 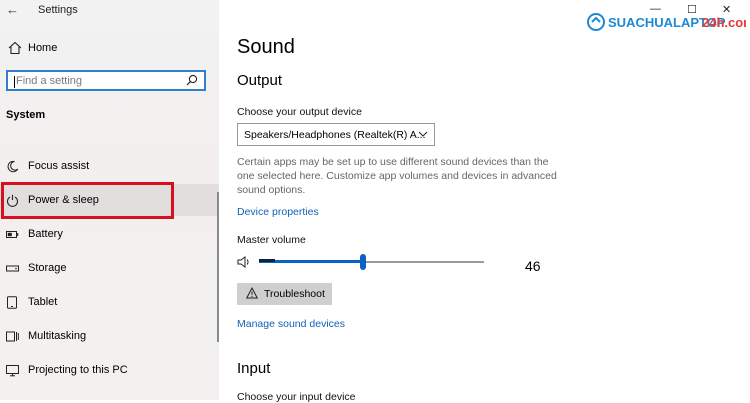 I want to click on output-heading: Output, so click(x=260, y=80).